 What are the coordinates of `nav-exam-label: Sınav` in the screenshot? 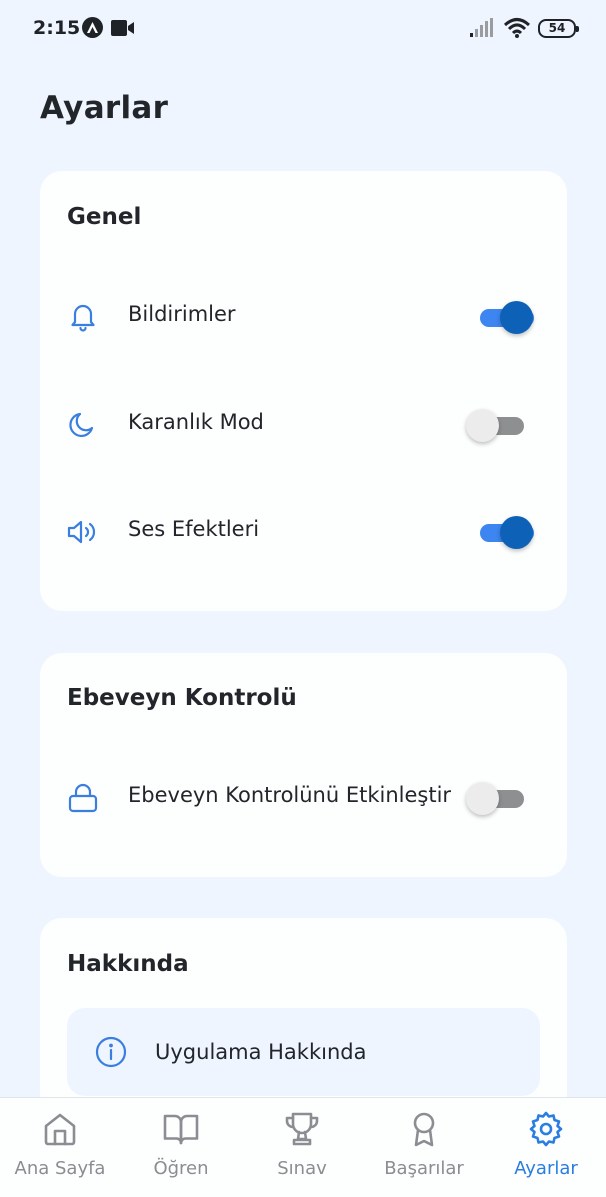 It's located at (302, 1168).